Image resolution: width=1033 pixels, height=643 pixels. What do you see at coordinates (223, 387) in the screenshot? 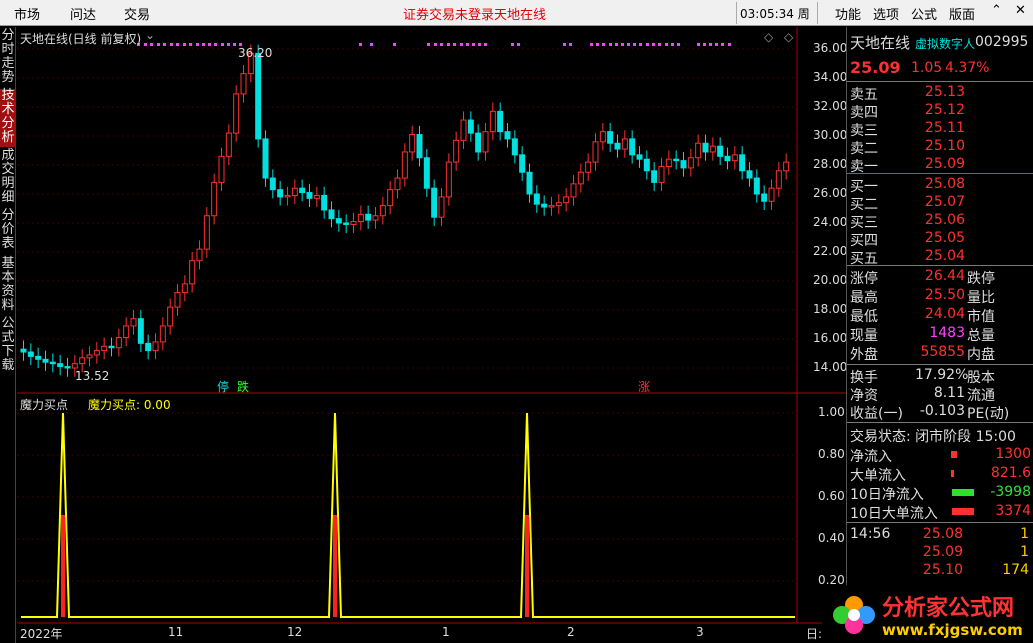
I see `marker-halt: 停` at bounding box center [223, 387].